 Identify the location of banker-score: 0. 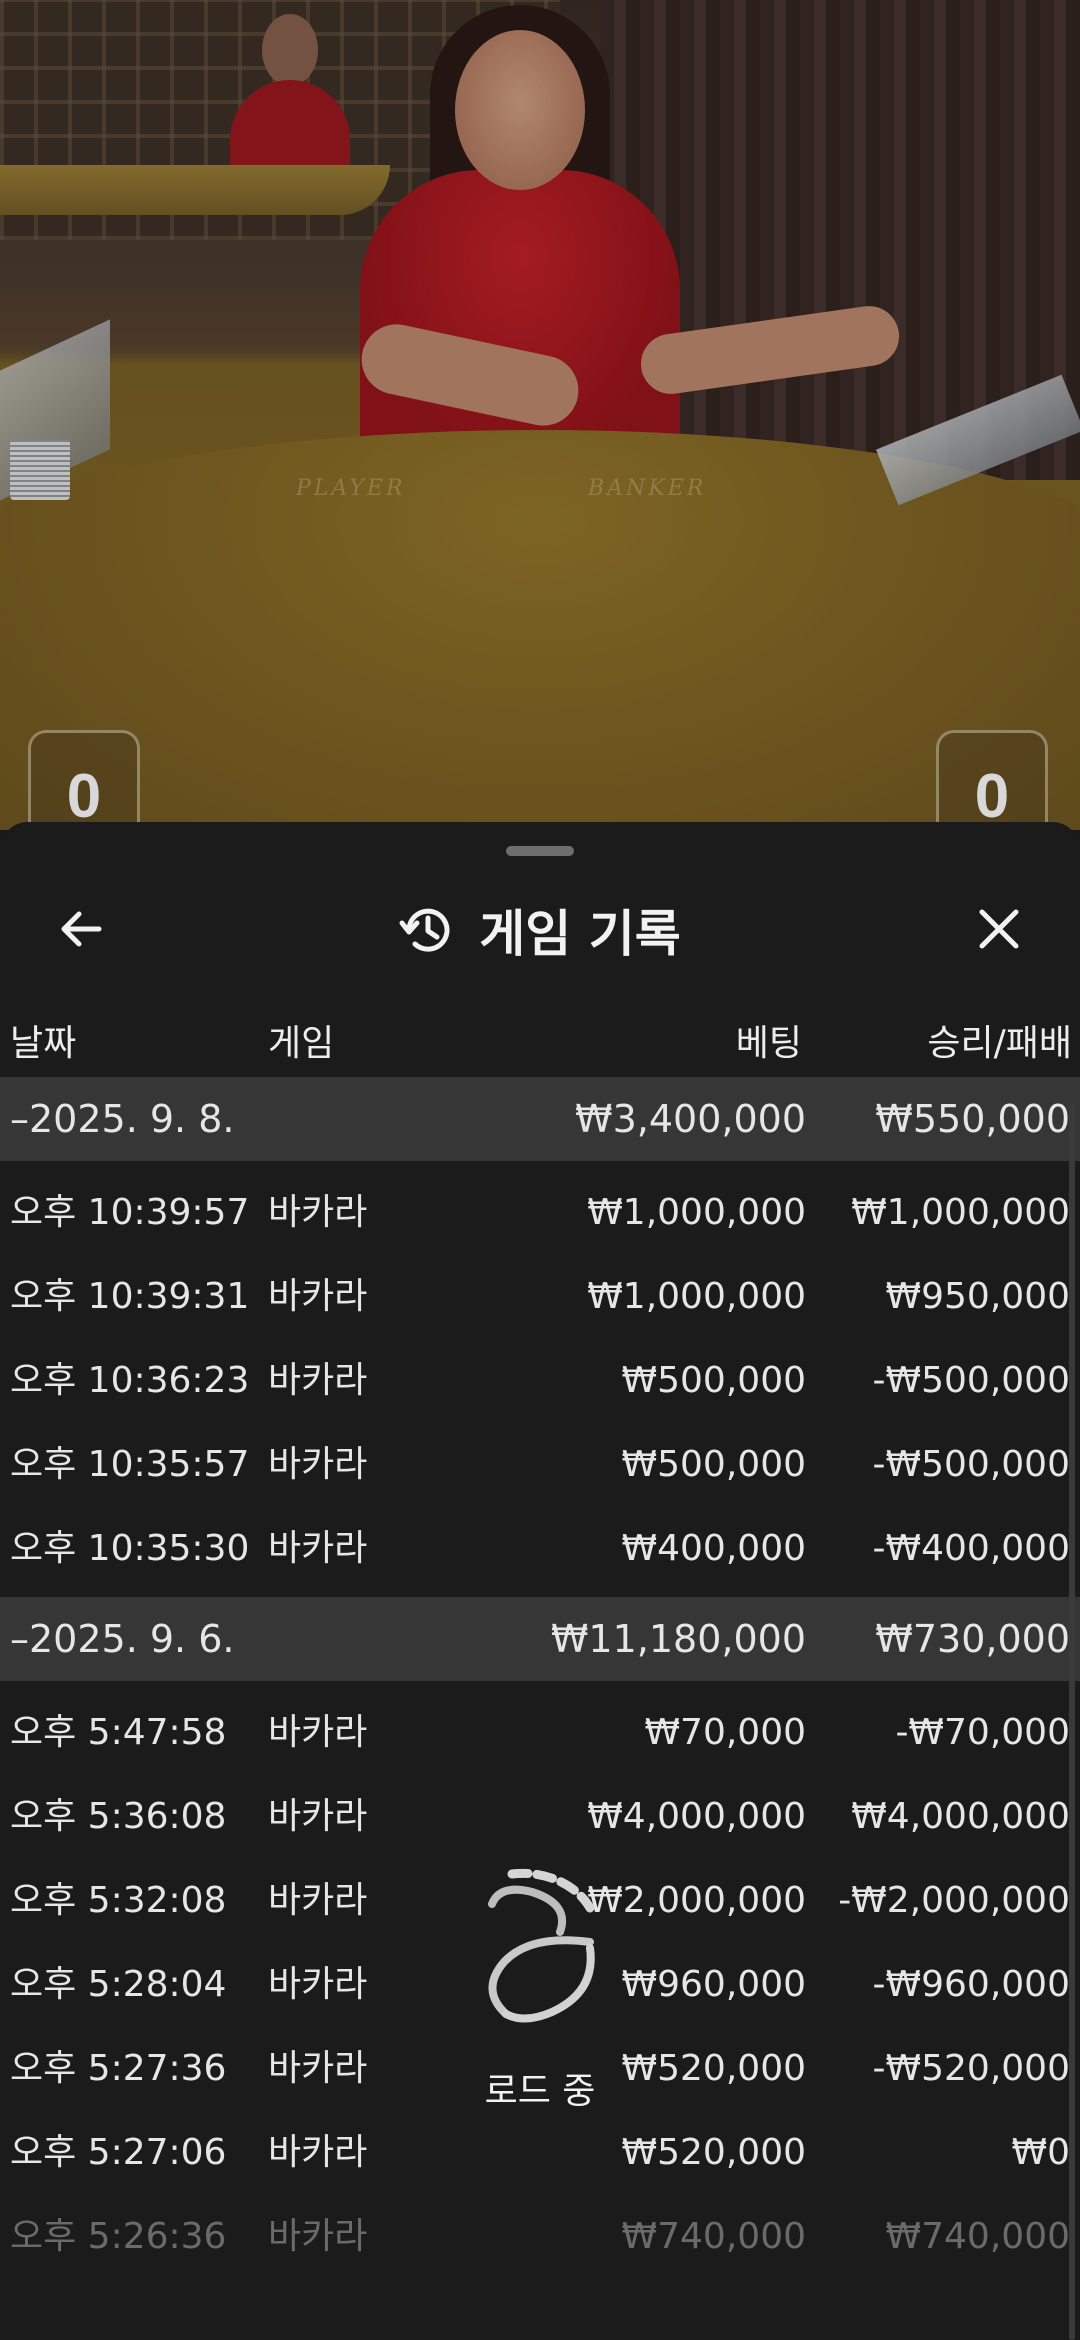
(992, 780).